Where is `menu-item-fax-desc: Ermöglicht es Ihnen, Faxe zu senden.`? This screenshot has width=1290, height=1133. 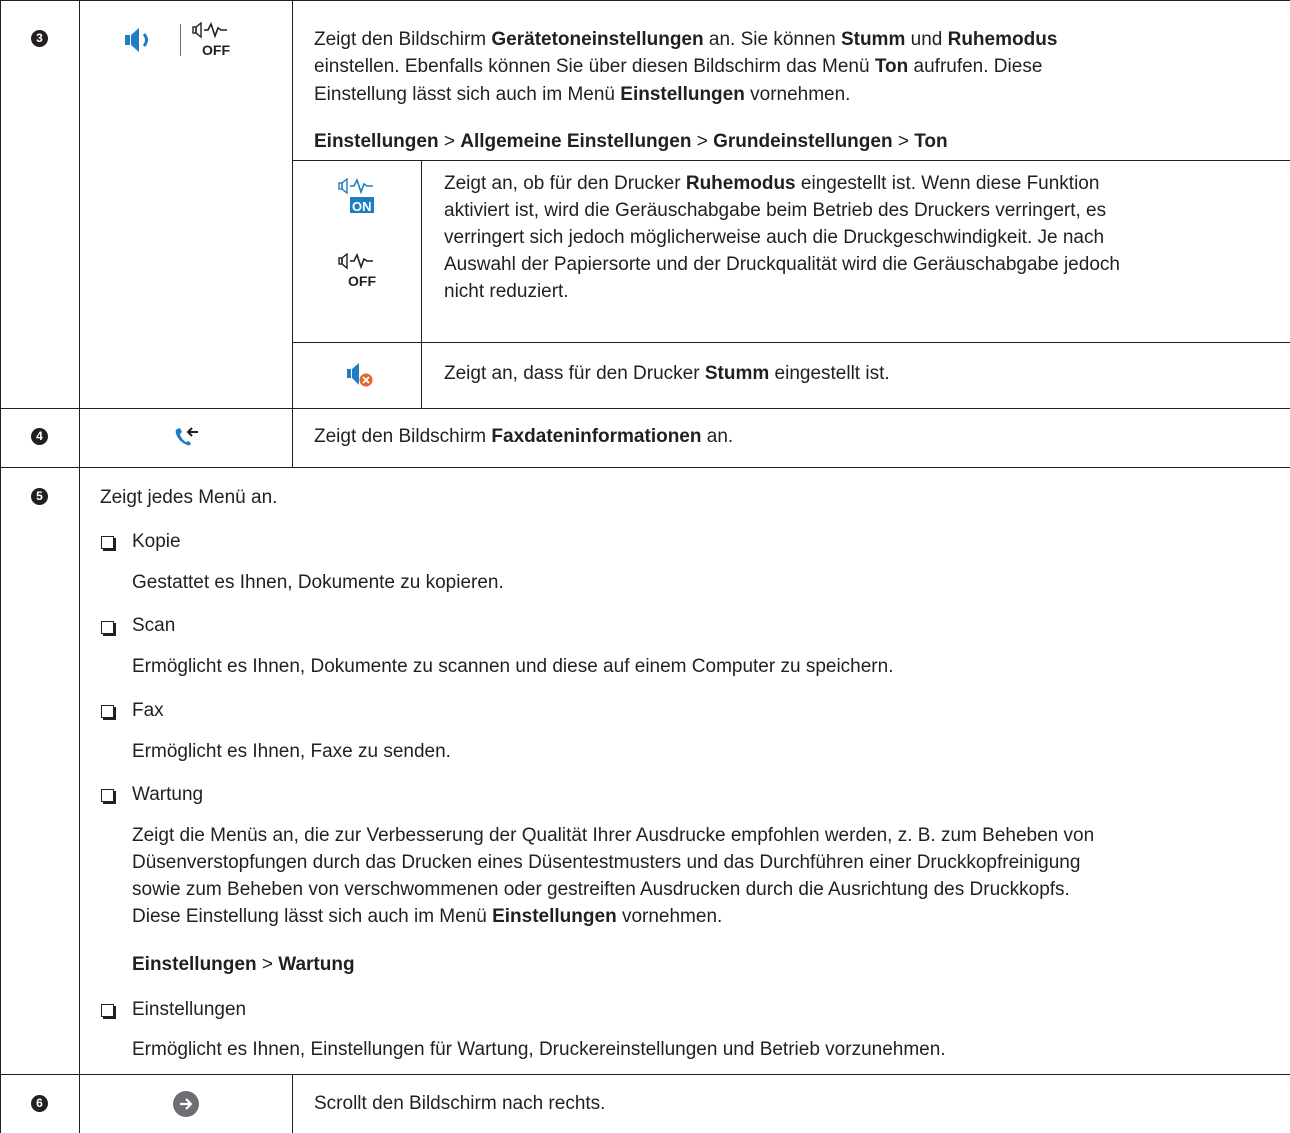 menu-item-fax-desc: Ermöglicht es Ihnen, Faxe zu senden. is located at coordinates (291, 751).